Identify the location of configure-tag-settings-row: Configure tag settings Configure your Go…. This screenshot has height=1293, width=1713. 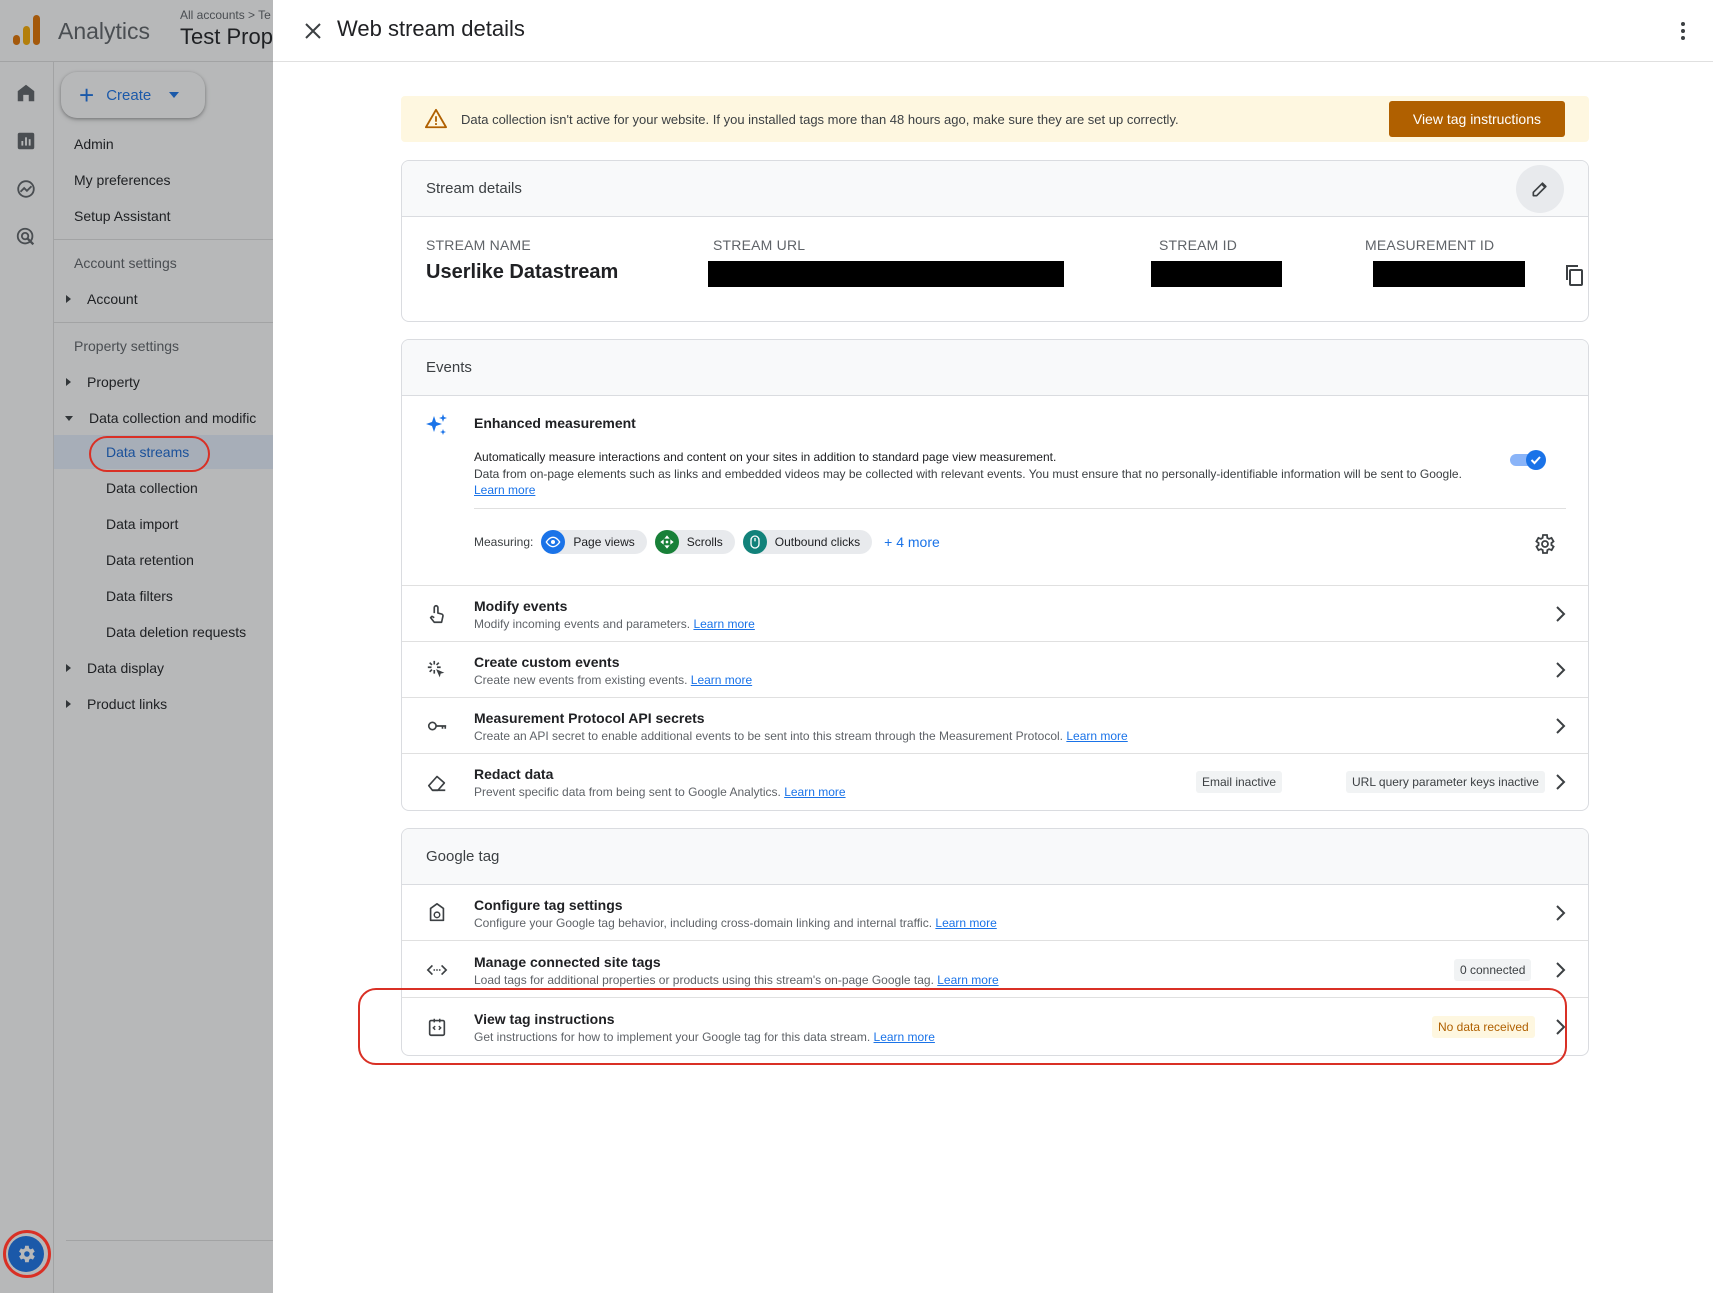
(995, 913).